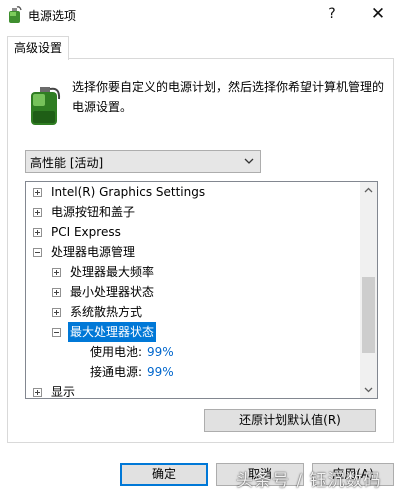 The image size is (401, 498). What do you see at coordinates (52, 16) in the screenshot?
I see `window-title: 电源选项` at bounding box center [52, 16].